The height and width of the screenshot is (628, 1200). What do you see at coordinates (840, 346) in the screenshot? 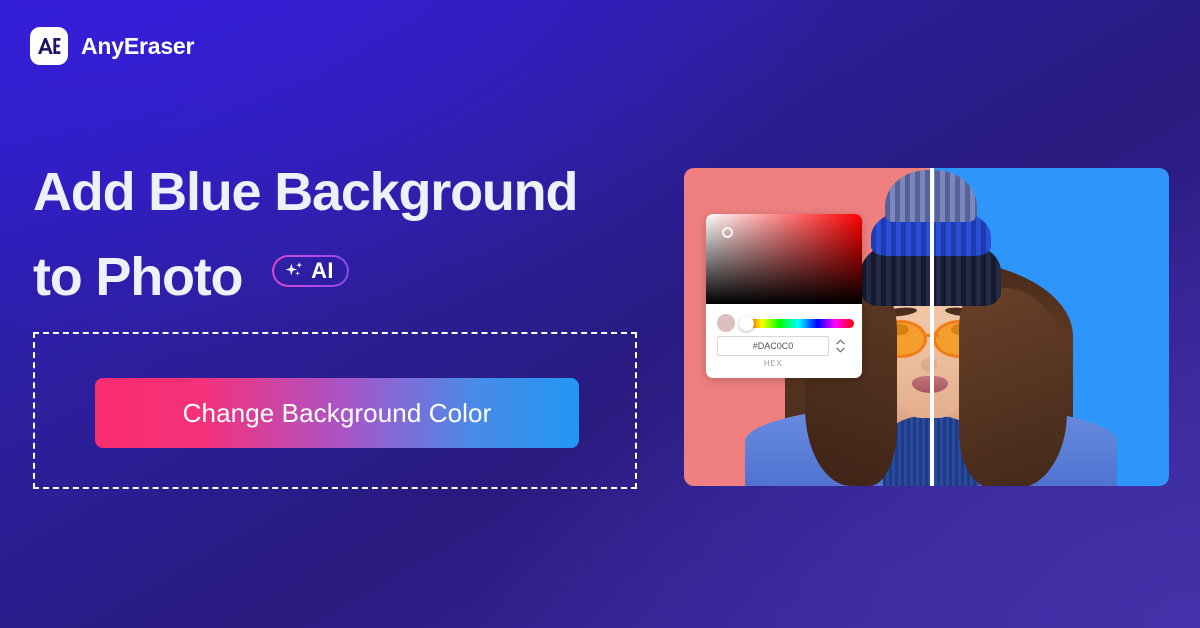
I see `hex-stepper` at bounding box center [840, 346].